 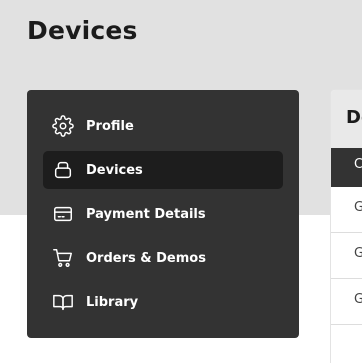 What do you see at coordinates (63, 302) in the screenshot?
I see `book-icon` at bounding box center [63, 302].